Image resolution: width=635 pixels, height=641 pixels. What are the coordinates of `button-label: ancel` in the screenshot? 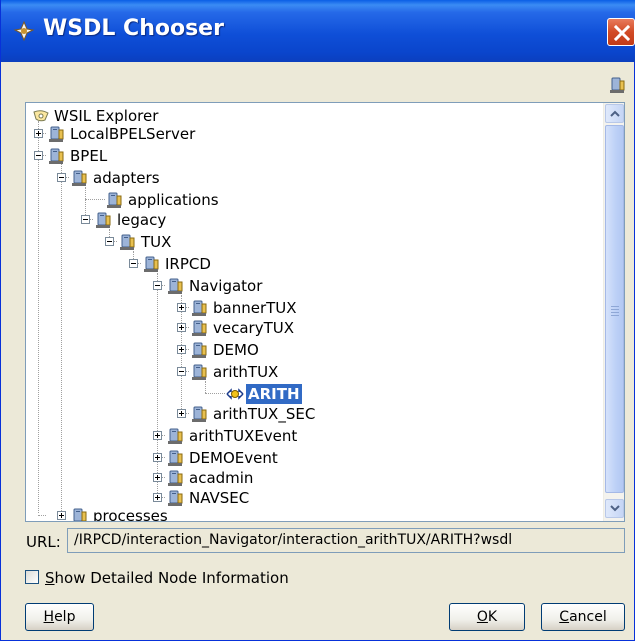 It's located at (588, 617).